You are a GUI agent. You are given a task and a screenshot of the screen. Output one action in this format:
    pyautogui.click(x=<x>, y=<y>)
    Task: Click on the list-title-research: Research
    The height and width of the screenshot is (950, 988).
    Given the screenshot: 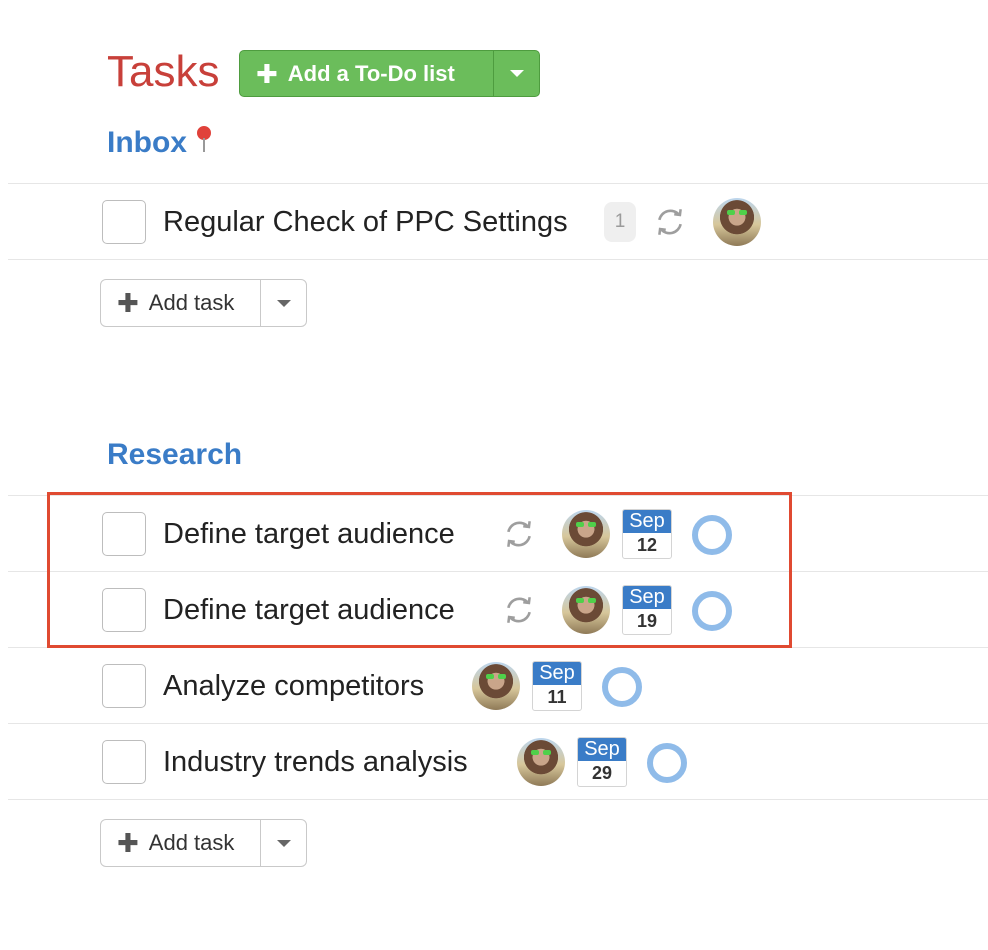 What is the action you would take?
    pyautogui.click(x=174, y=455)
    